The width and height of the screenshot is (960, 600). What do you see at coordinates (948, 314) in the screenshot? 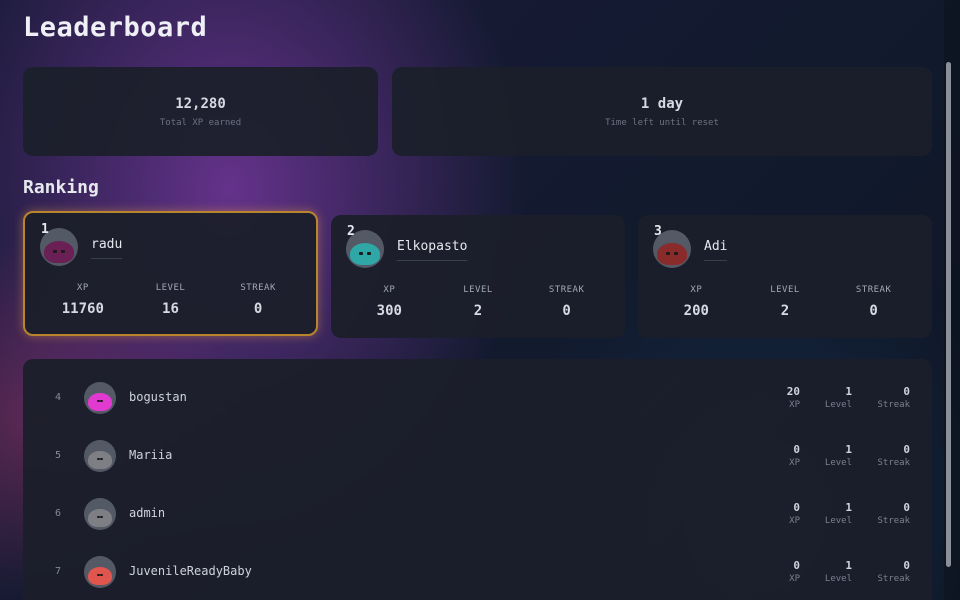
I see `scrollbar-thumb` at bounding box center [948, 314].